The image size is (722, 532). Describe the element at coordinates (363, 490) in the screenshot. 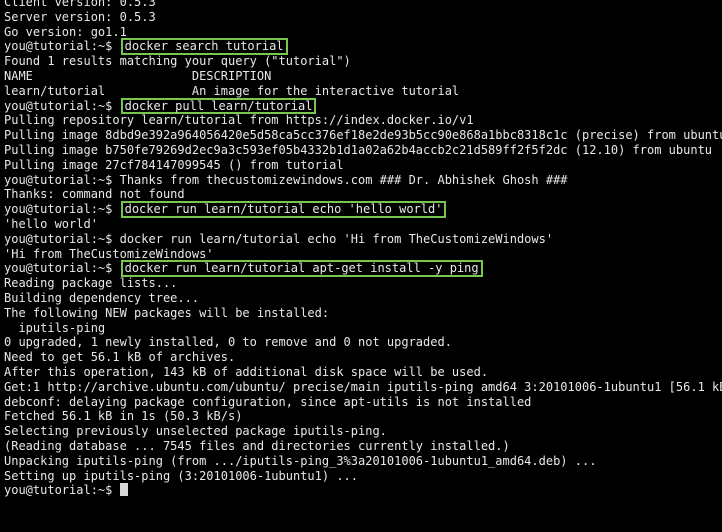

I see `active-prompt-line: you@tutorial:~$` at that location.